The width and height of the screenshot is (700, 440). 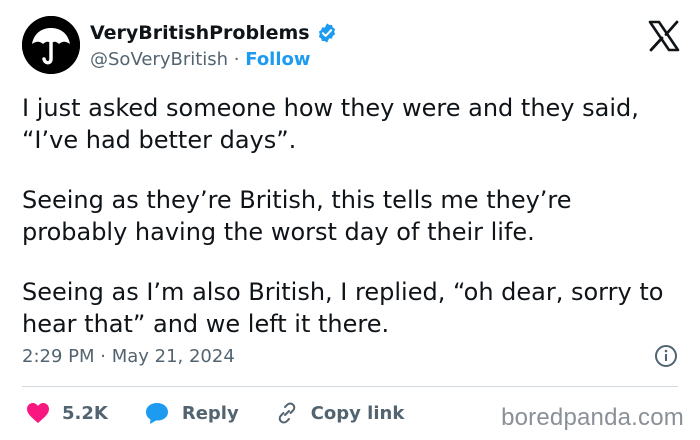 I want to click on copy-link-label: Copy link, so click(x=357, y=413).